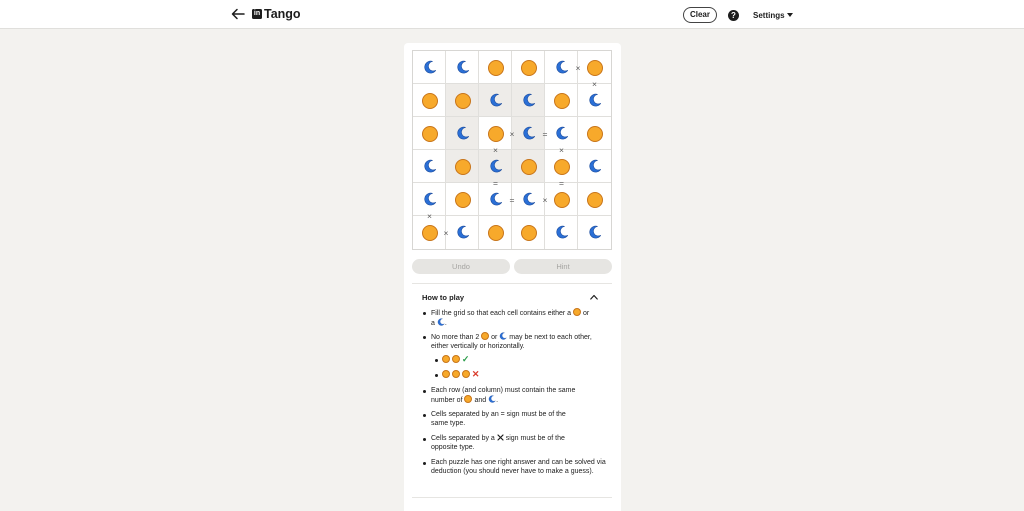 The height and width of the screenshot is (511, 1024). Describe the element at coordinates (529, 375) in the screenshot. I see `example-invalid: ✕` at that location.